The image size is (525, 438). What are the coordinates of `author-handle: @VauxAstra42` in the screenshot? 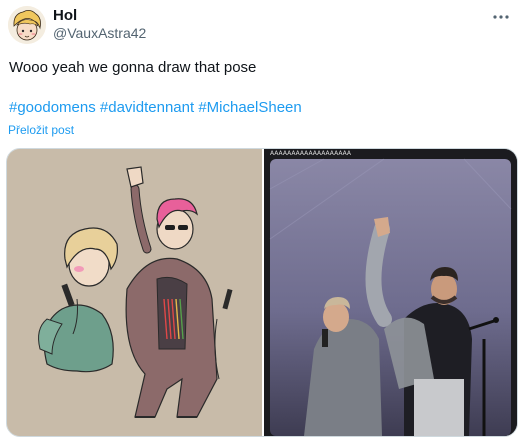 It's located at (99, 33).